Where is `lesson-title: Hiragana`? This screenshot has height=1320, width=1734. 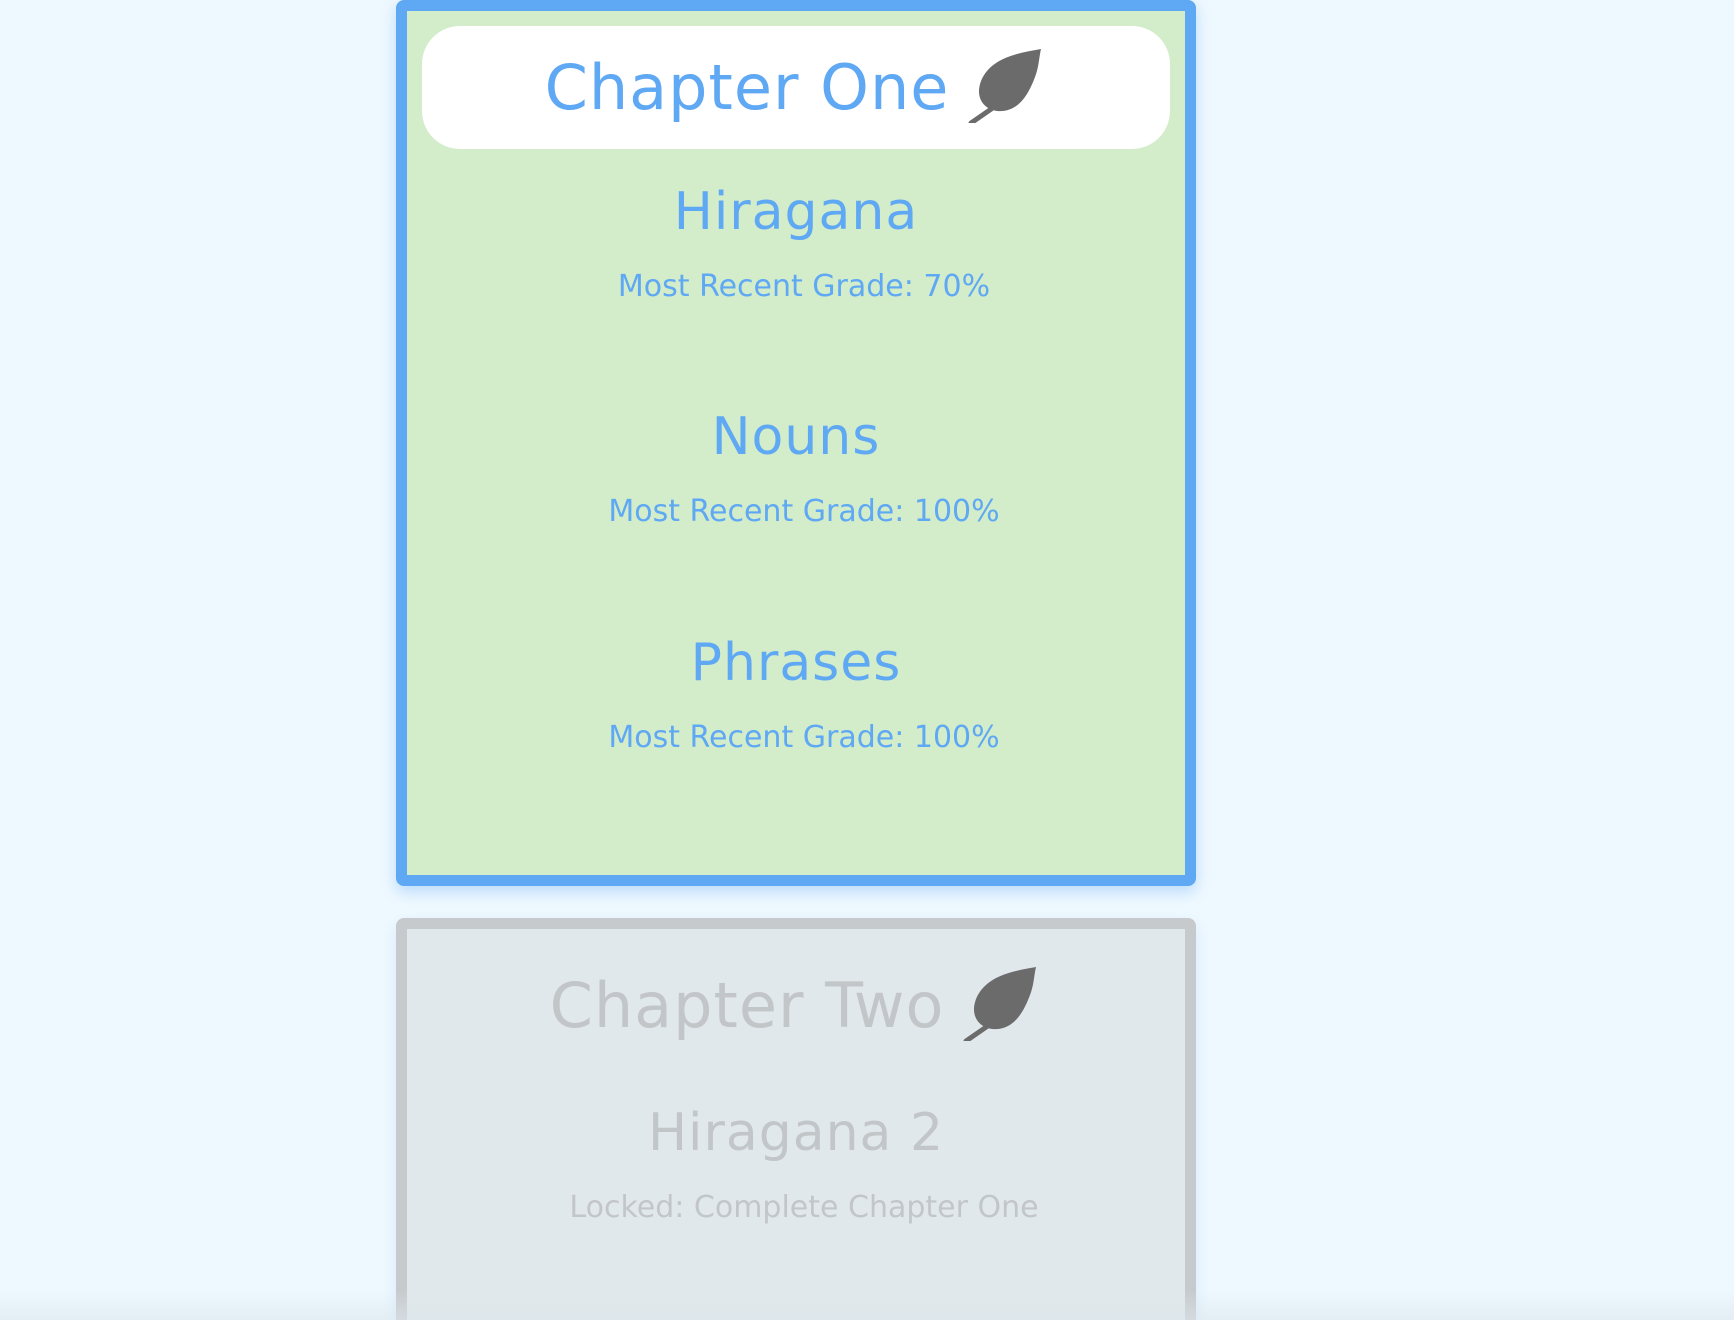 lesson-title: Hiragana is located at coordinates (796, 212).